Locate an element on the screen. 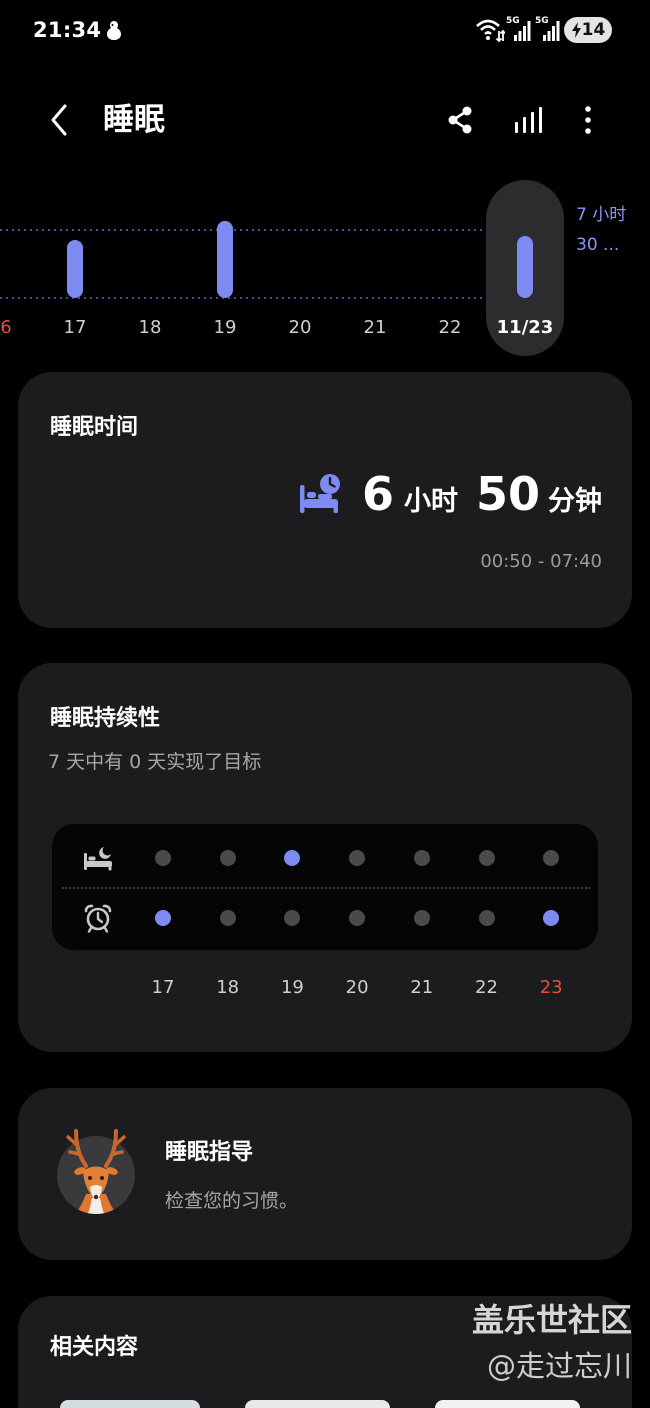 Image resolution: width=650 pixels, height=1408 pixels. sleep-weekly-chart: 6 17 18 19 20 21 22 11/23 is located at coordinates (325, 270).